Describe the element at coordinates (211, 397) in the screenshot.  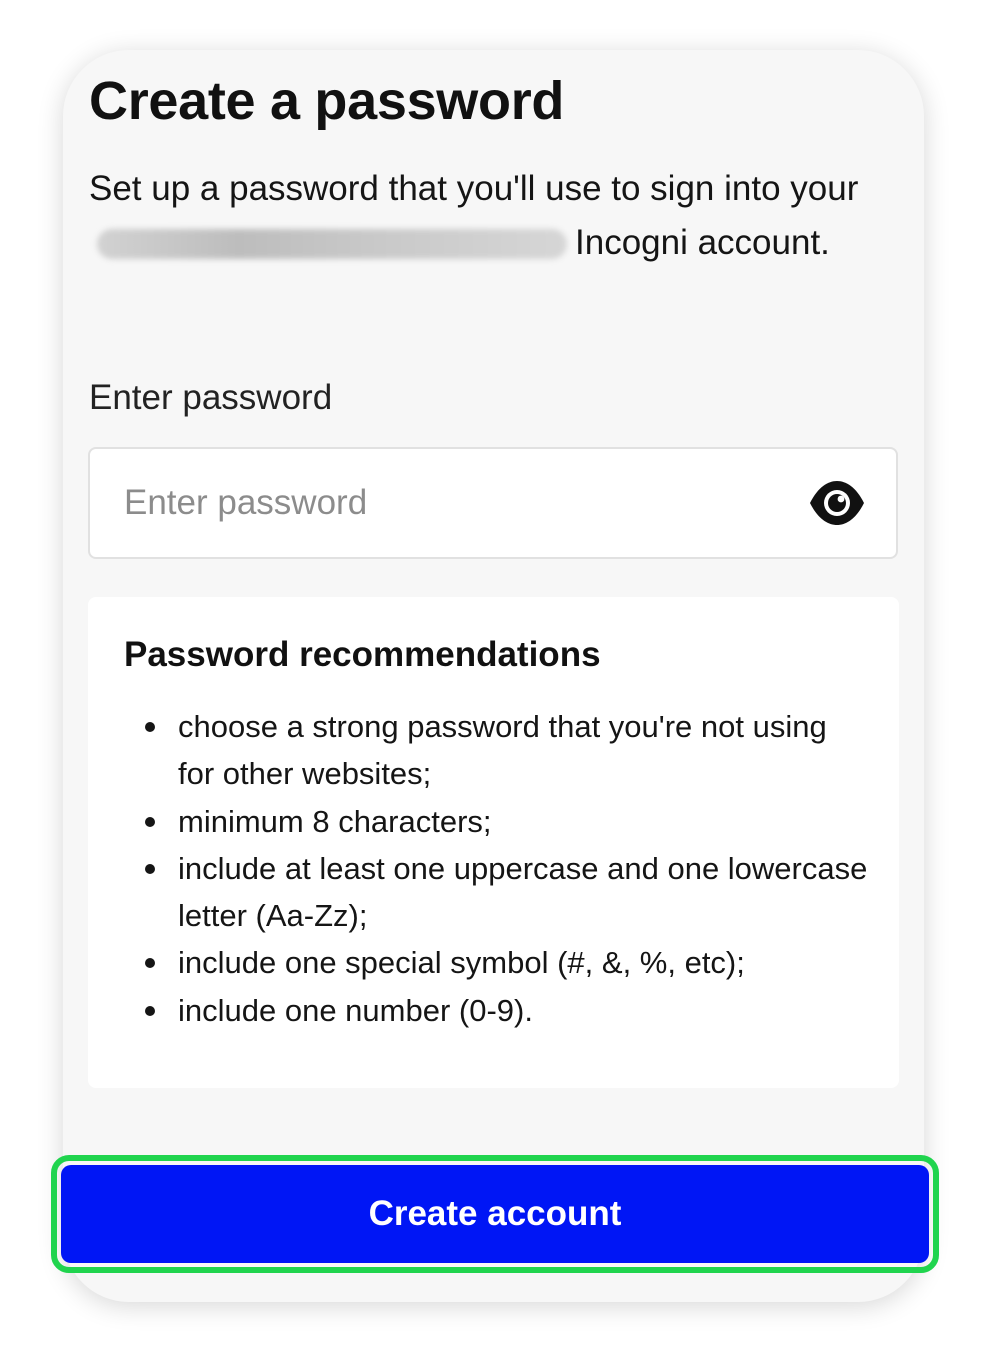
I see `password-label: Enter password` at that location.